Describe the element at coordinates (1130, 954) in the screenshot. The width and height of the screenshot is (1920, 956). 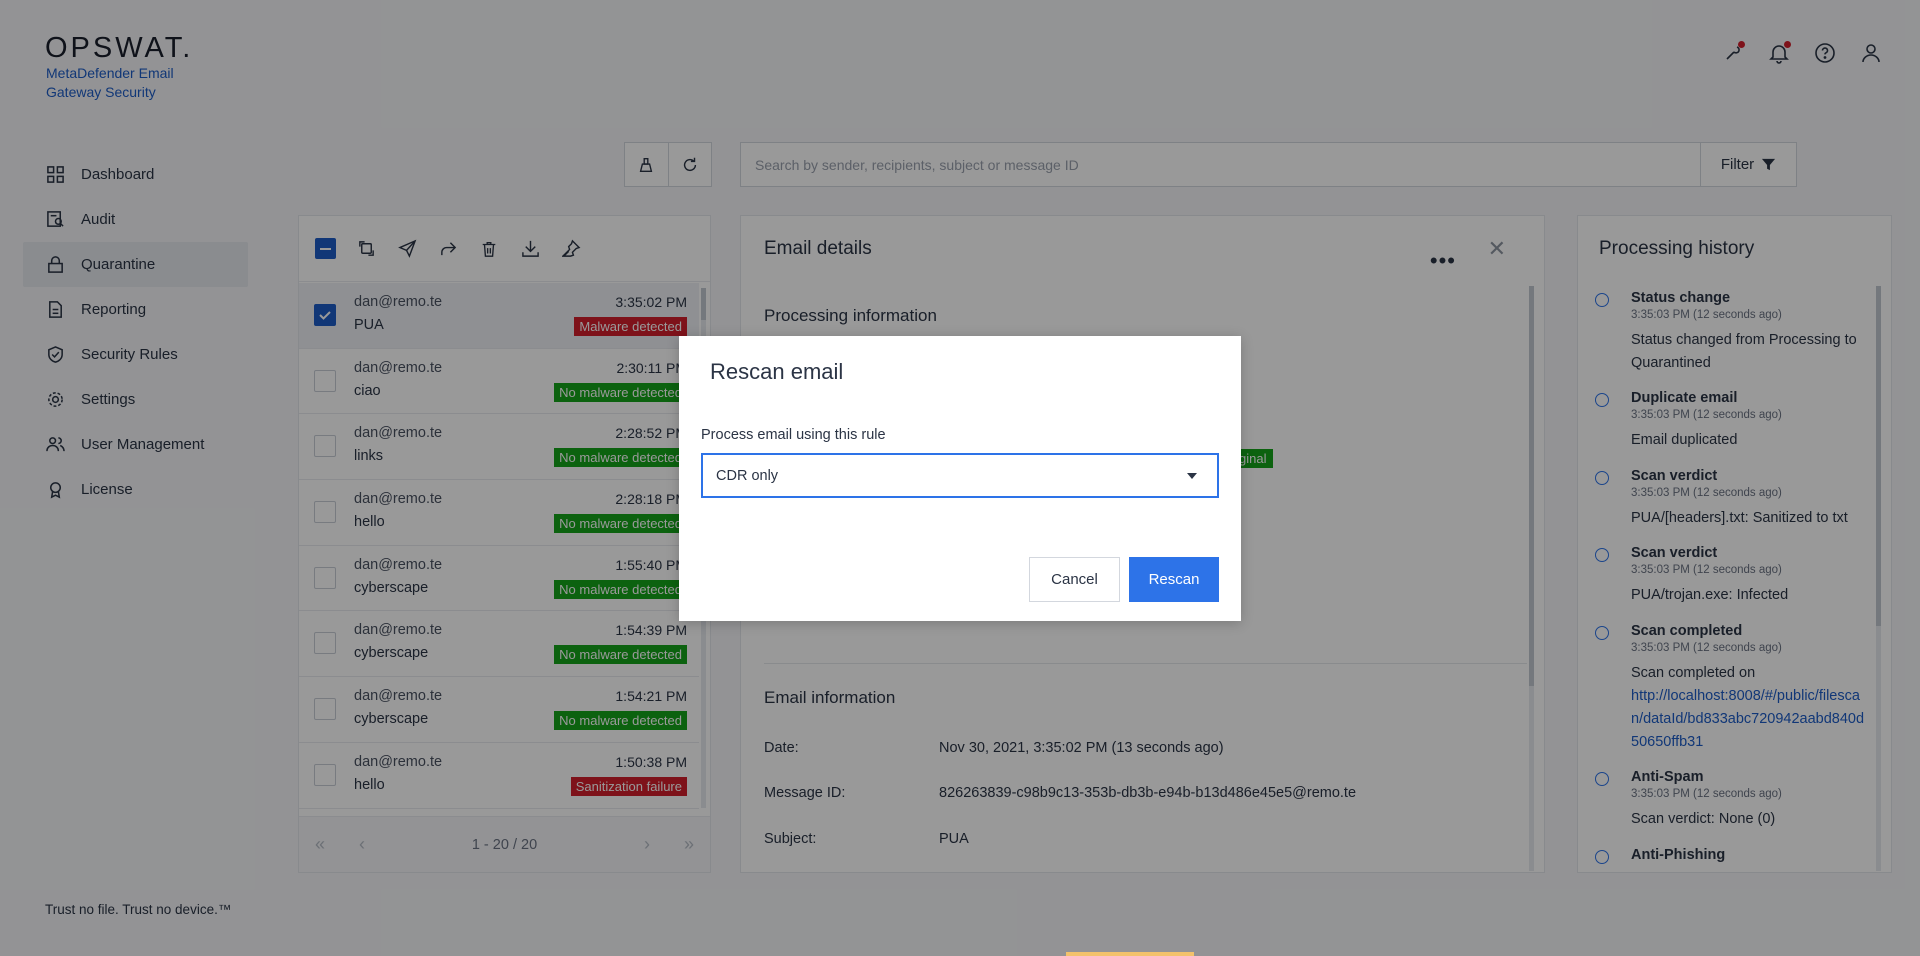
I see `notification-strip` at that location.